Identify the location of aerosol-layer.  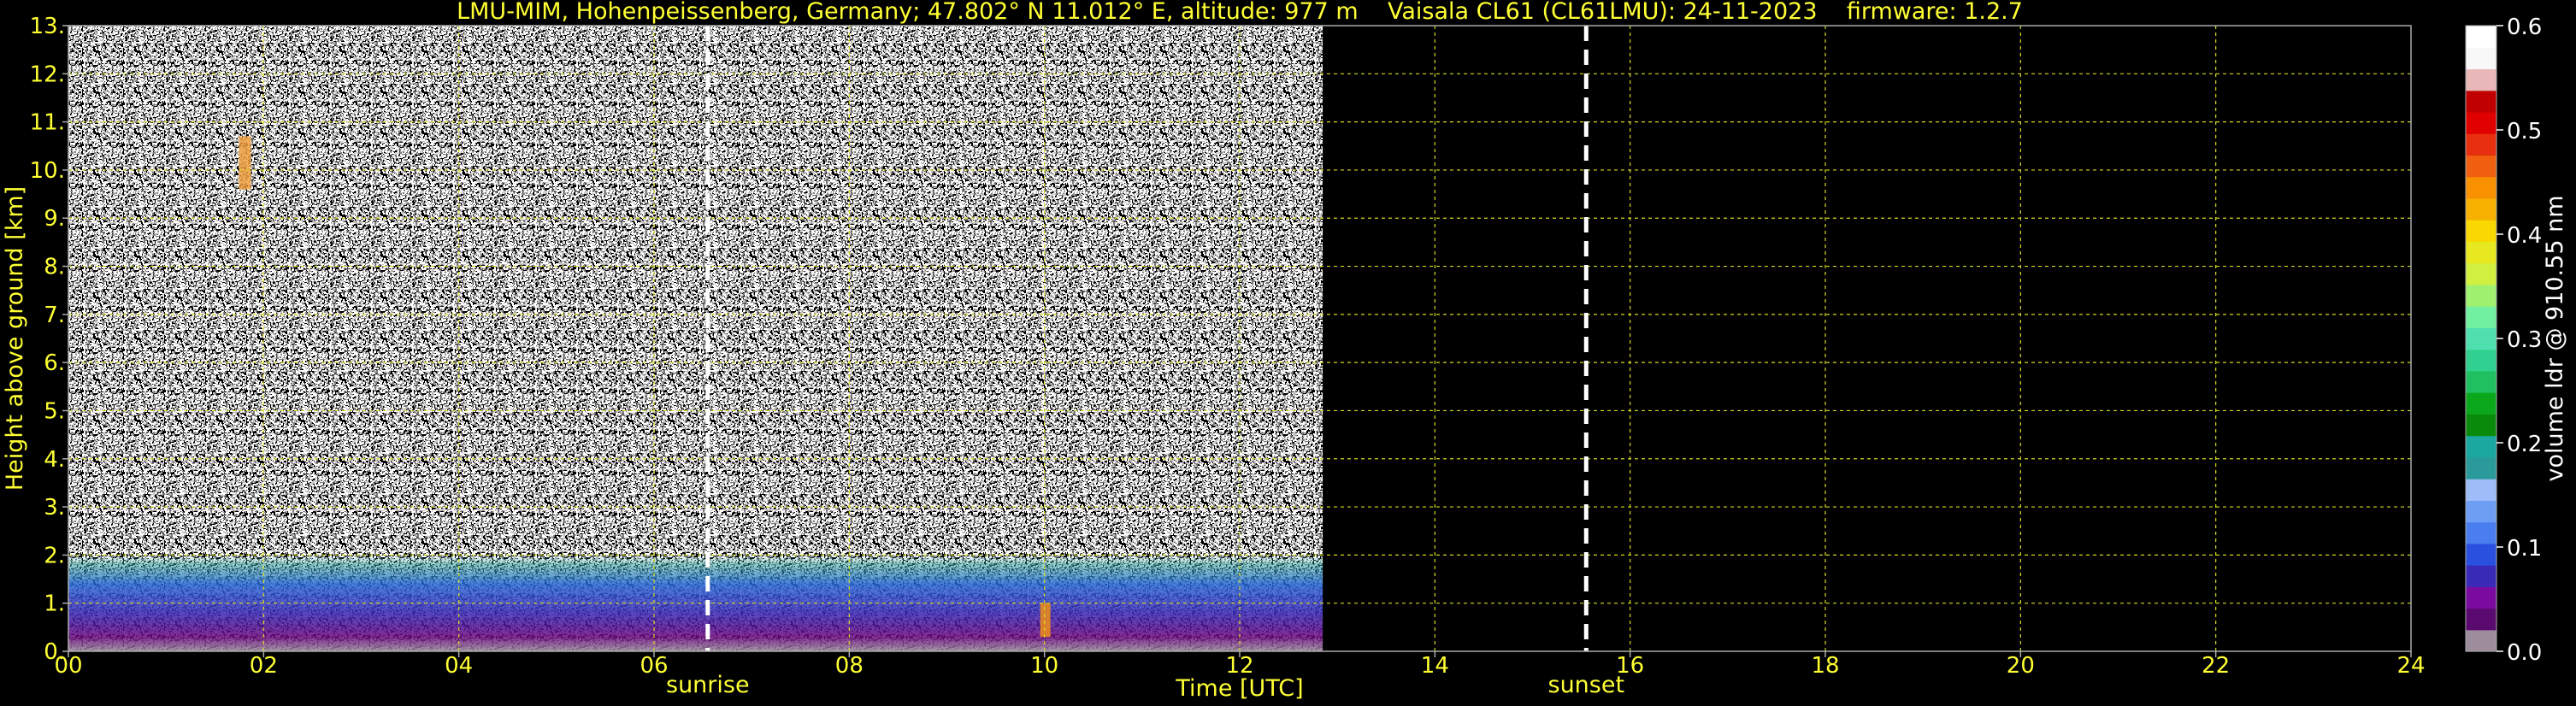
(695, 603).